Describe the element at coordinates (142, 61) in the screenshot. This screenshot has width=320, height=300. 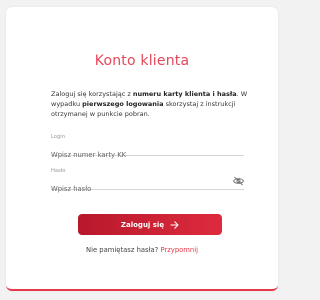
I see `page-title: Konto klienta` at that location.